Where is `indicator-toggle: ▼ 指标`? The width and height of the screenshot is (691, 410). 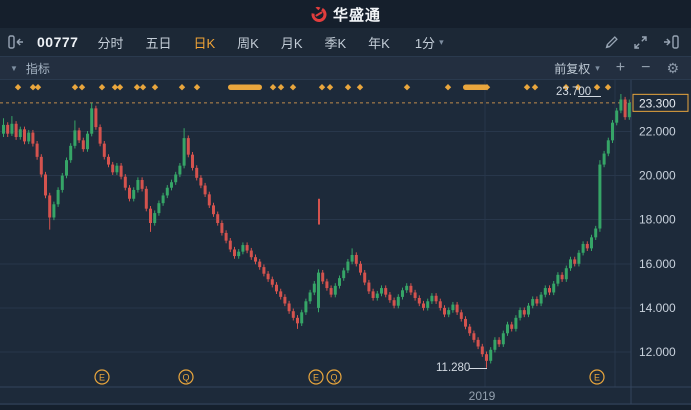
indicator-toggle: ▼ 指标 is located at coordinates (30, 68).